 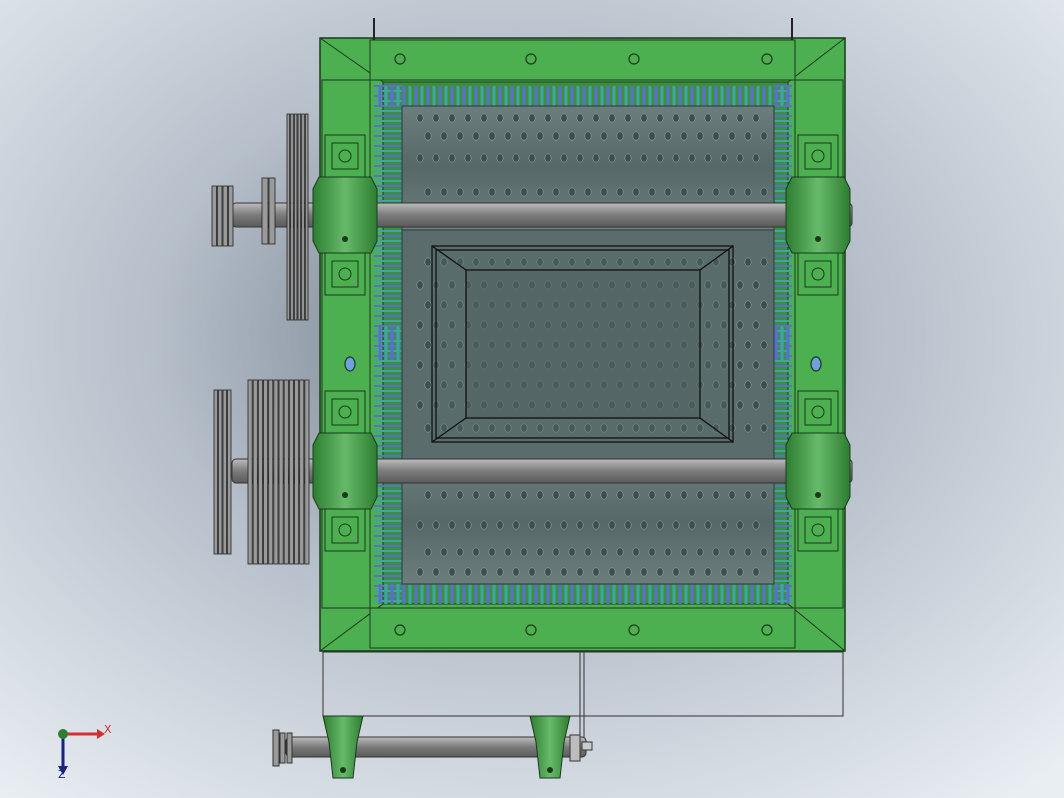 What do you see at coordinates (582, 344) in the screenshot?
I see `feed-hopper` at bounding box center [582, 344].